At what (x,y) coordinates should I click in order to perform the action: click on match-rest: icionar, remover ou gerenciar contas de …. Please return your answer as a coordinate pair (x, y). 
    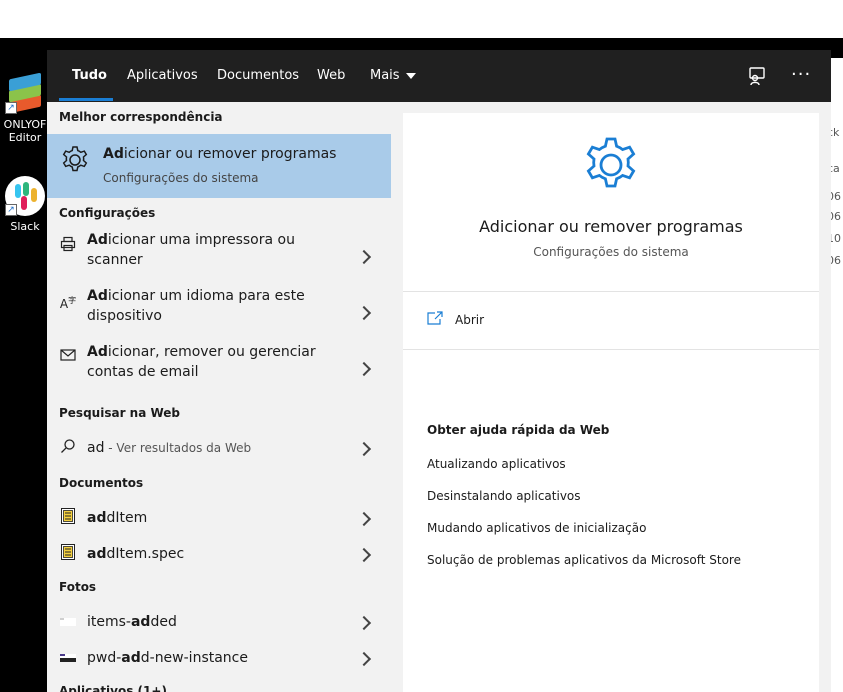
    Looking at the image, I should click on (201, 362).